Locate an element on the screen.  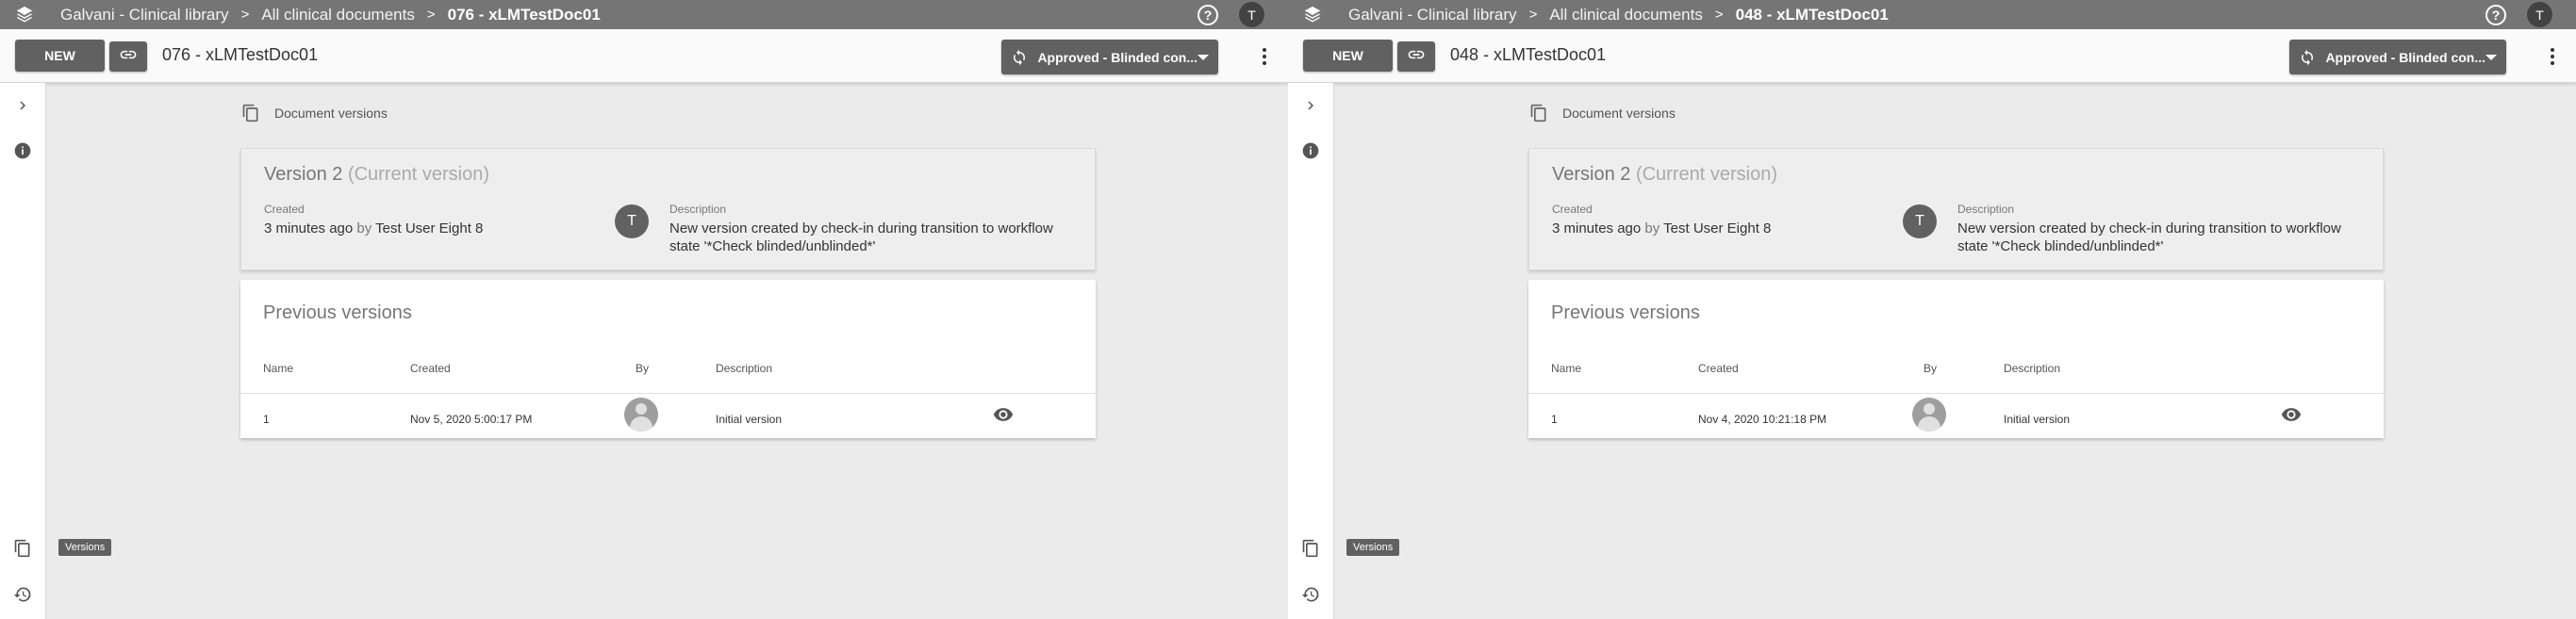
row-created: Nov 5, 2020 5:00:17 PM is located at coordinates (471, 419).